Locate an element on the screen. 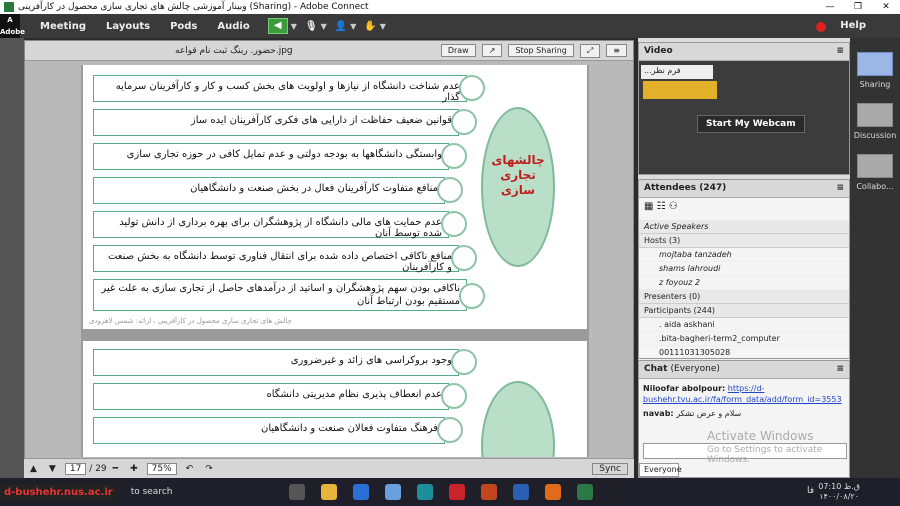 Image resolution: width=900 pixels, height=506 pixels. fullscreen-icon: ⤢ is located at coordinates (590, 50).